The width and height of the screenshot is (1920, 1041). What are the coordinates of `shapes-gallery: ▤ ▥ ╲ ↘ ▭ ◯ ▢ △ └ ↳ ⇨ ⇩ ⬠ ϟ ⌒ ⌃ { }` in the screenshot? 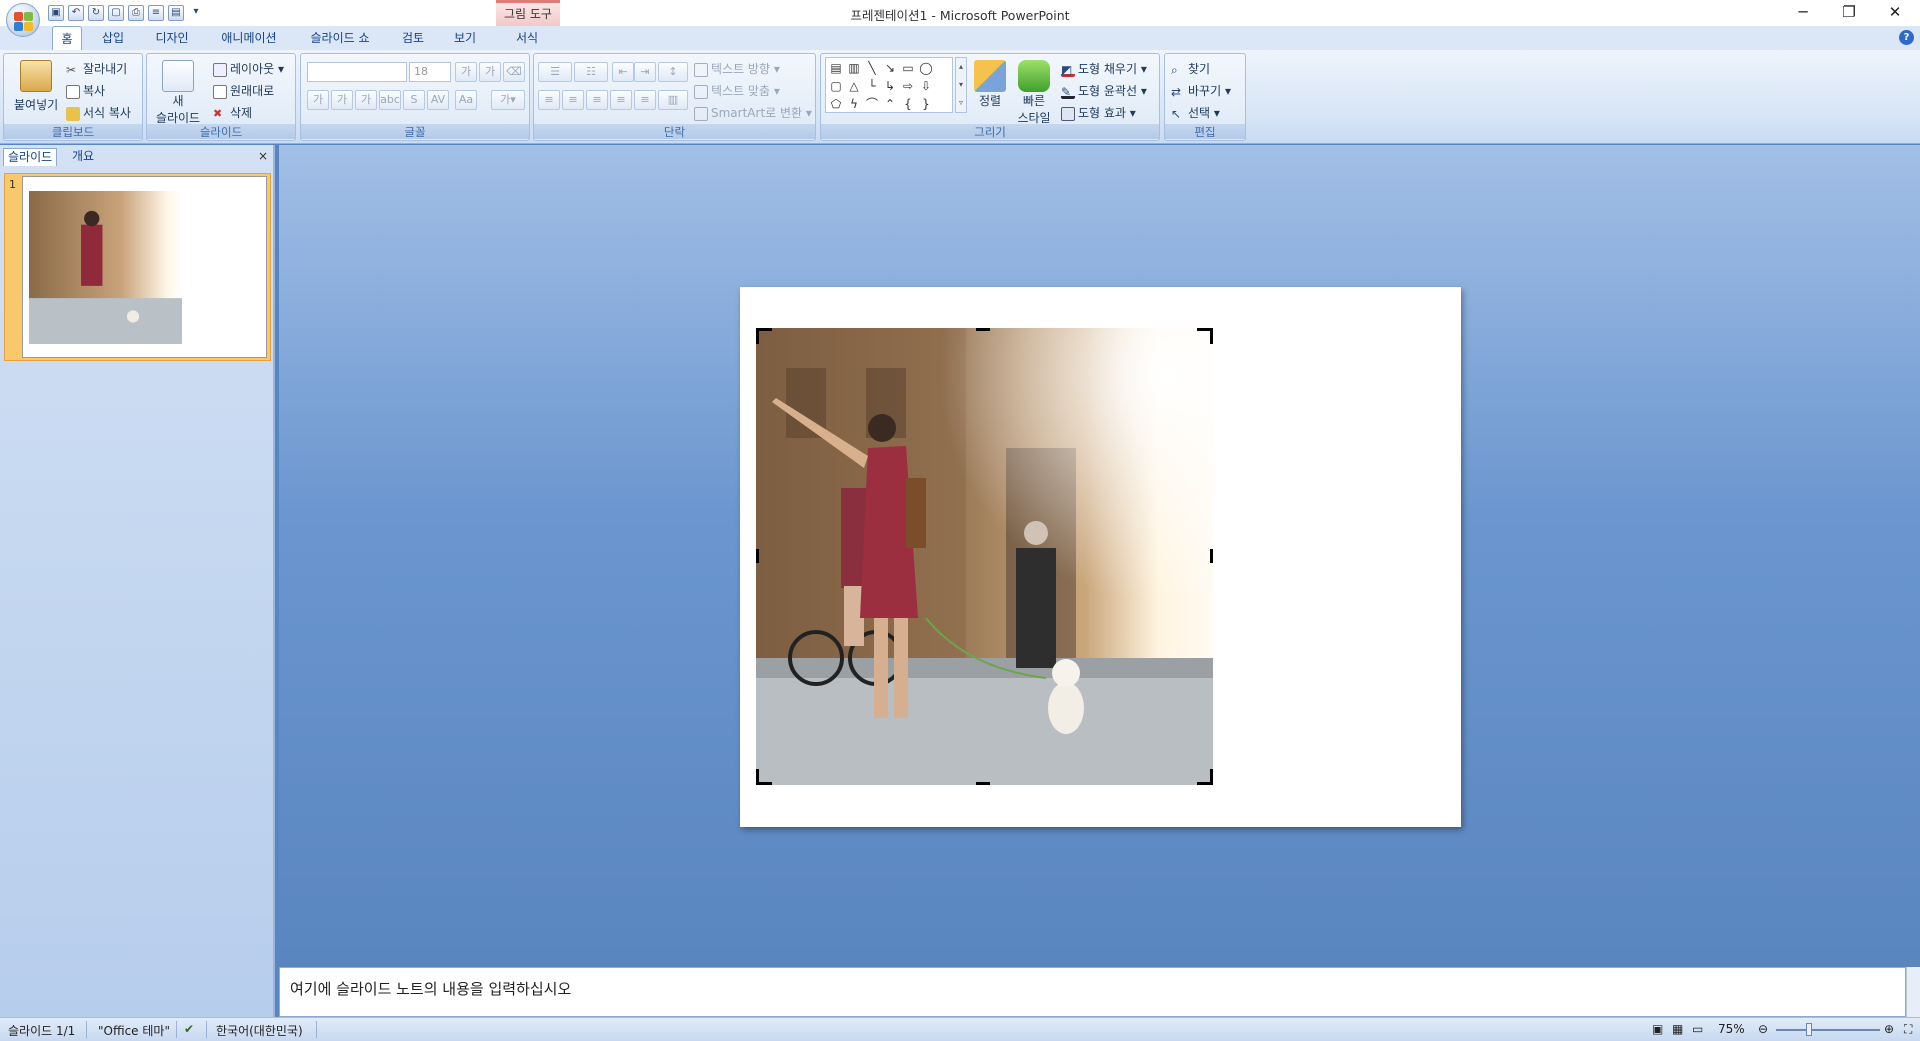 It's located at (889, 85).